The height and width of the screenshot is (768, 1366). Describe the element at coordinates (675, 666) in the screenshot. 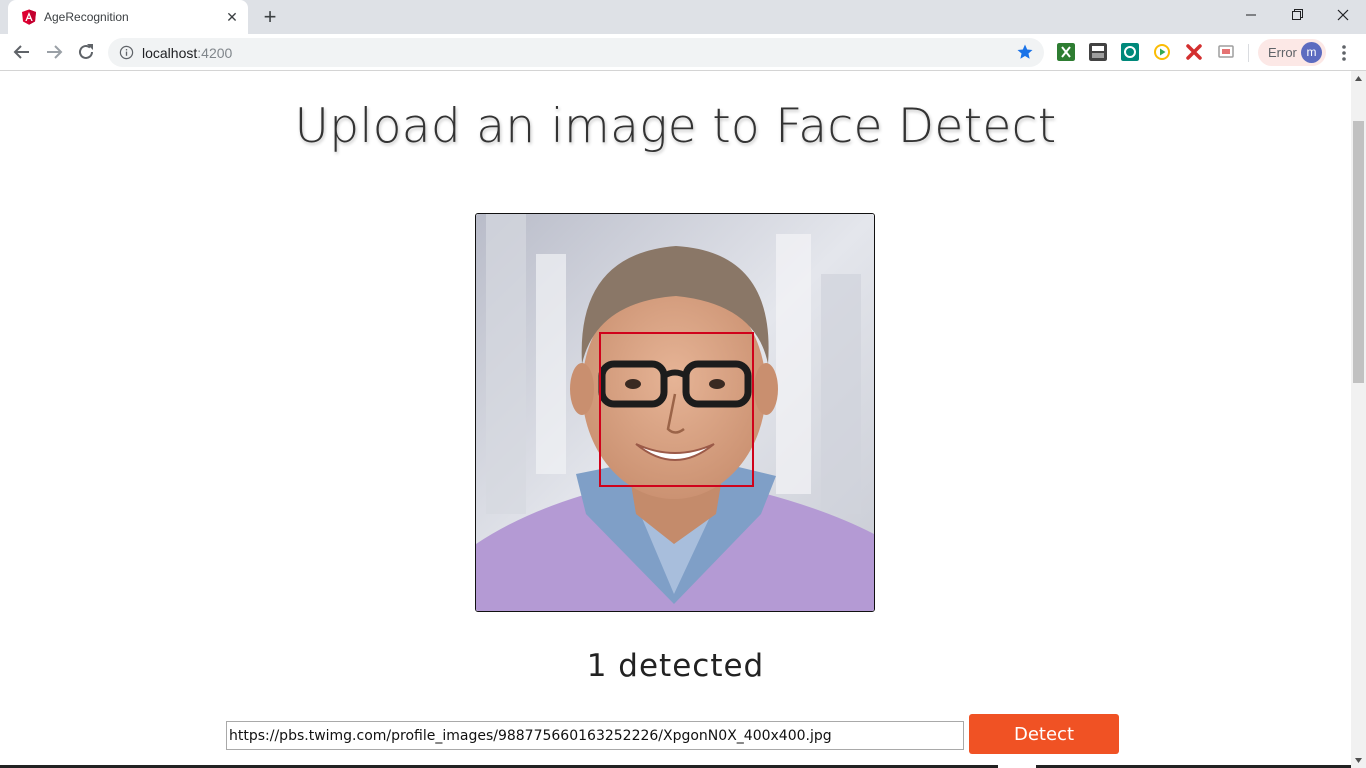

I see `detection-count: 1 detected` at that location.